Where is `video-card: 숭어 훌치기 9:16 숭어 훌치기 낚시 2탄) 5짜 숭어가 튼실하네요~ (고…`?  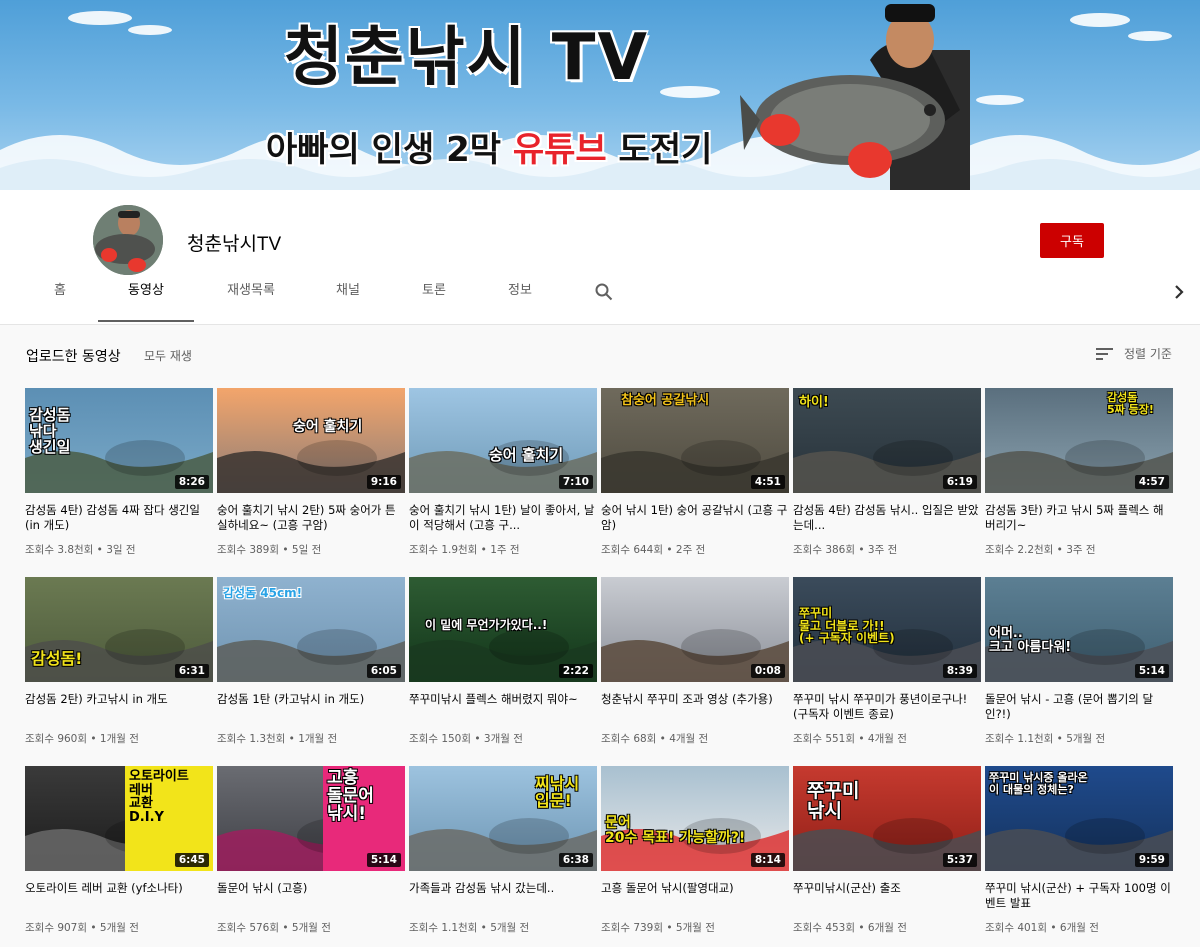 video-card: 숭어 훌치기 9:16 숭어 훌치기 낚시 2탄) 5짜 숭어가 튼실하네요~ (고… is located at coordinates (311, 472).